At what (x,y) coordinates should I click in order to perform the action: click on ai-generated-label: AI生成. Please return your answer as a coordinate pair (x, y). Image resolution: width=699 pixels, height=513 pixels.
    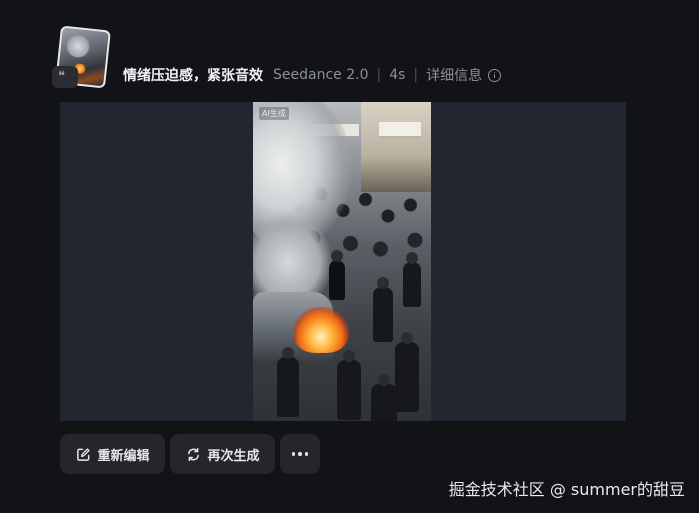
    Looking at the image, I should click on (274, 113).